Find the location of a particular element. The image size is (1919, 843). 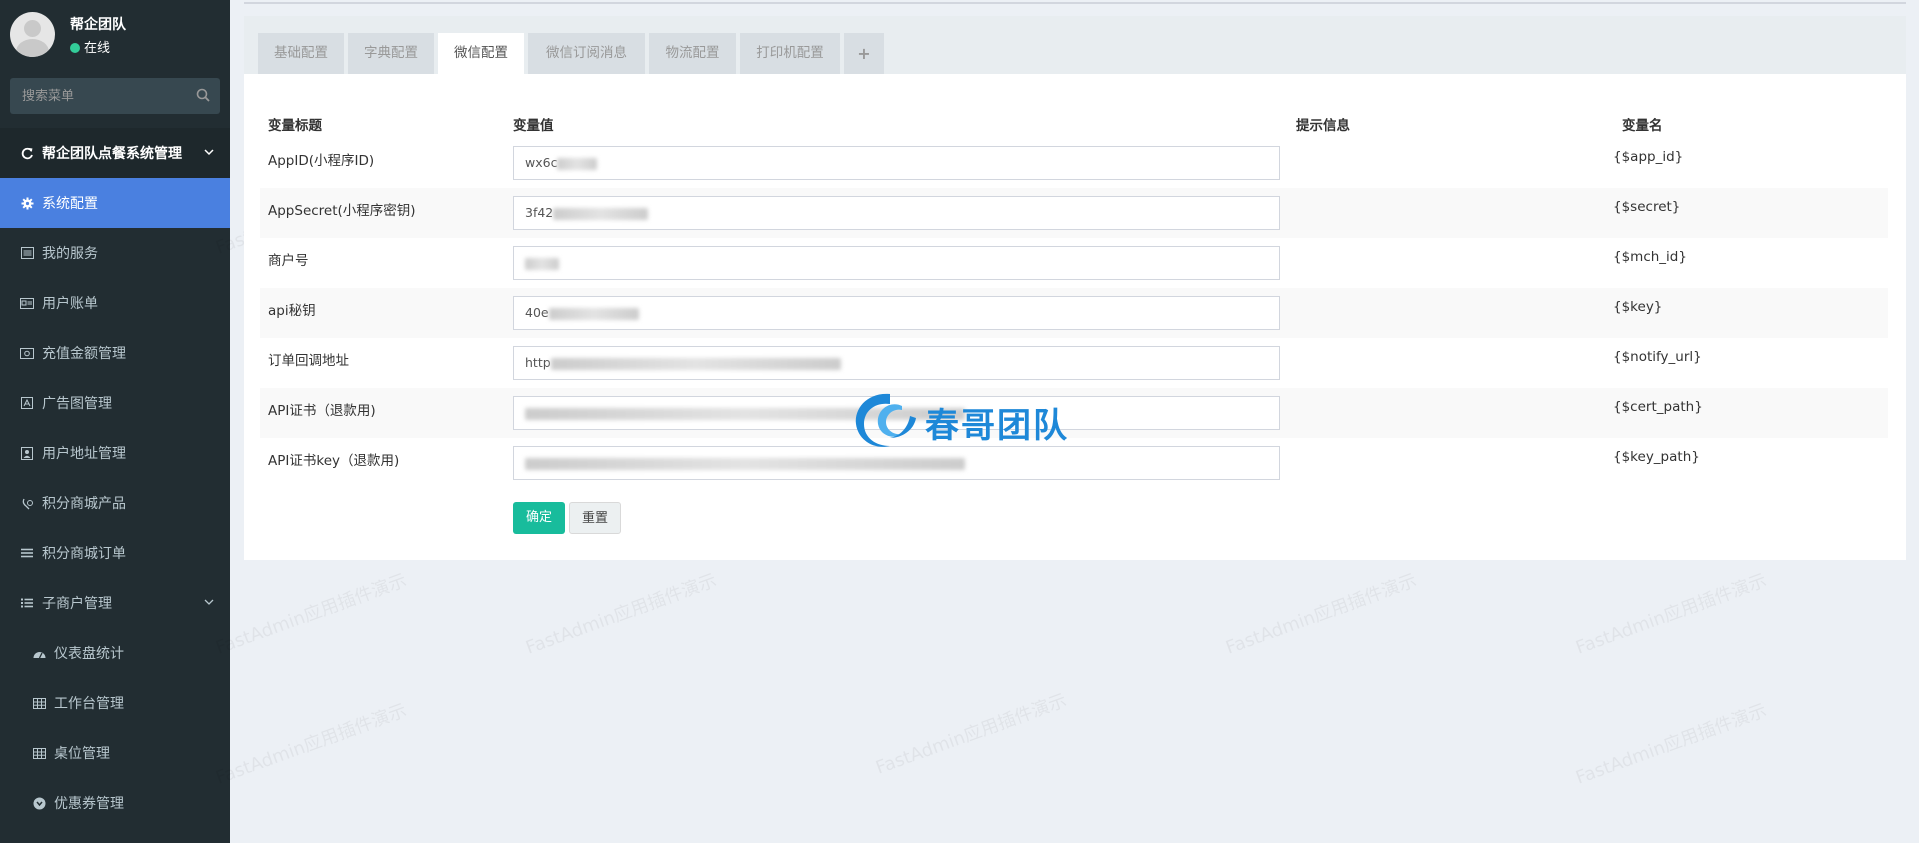

row-title: 订单回调地址 is located at coordinates (308, 361).